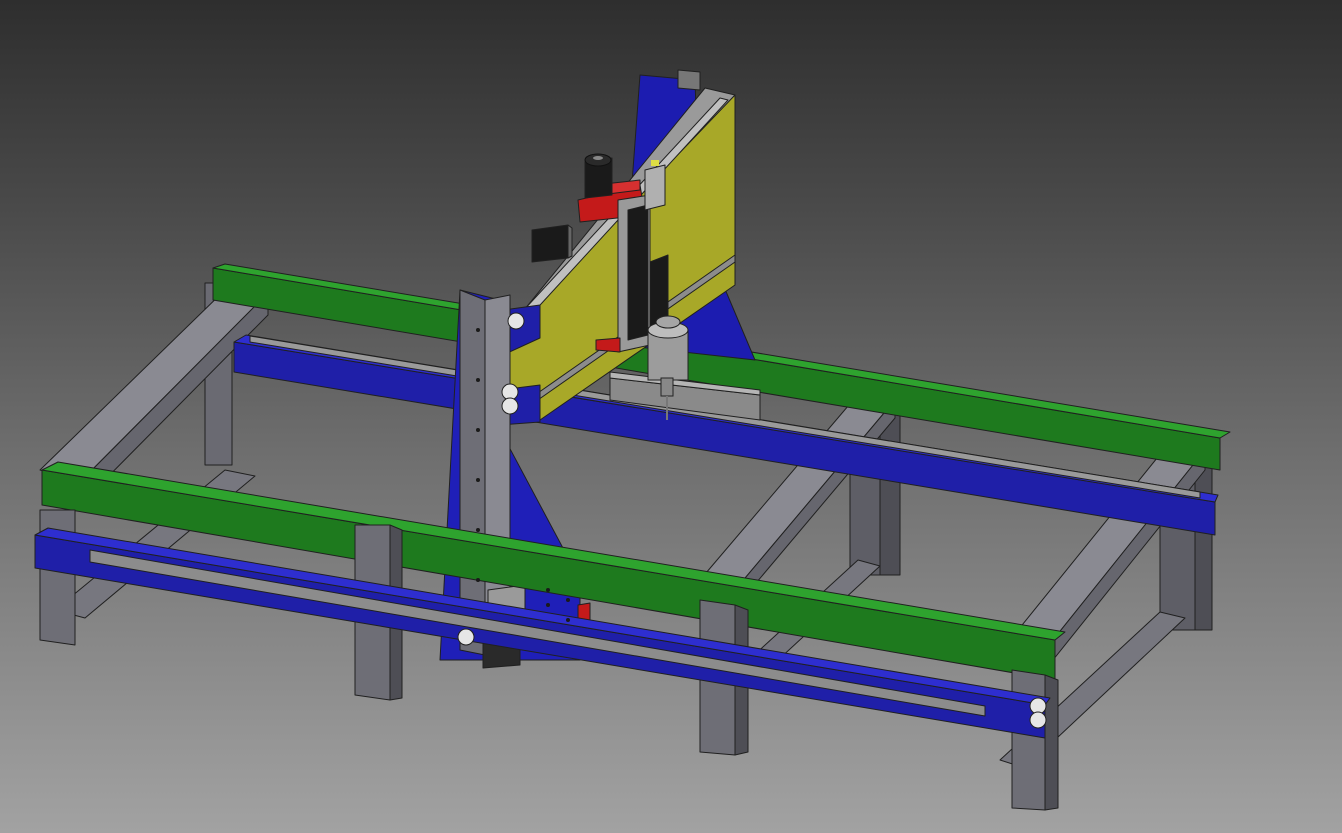 This screenshot has height=833, width=1342. What do you see at coordinates (598, 176) in the screenshot?
I see `stepper-motor-y` at bounding box center [598, 176].